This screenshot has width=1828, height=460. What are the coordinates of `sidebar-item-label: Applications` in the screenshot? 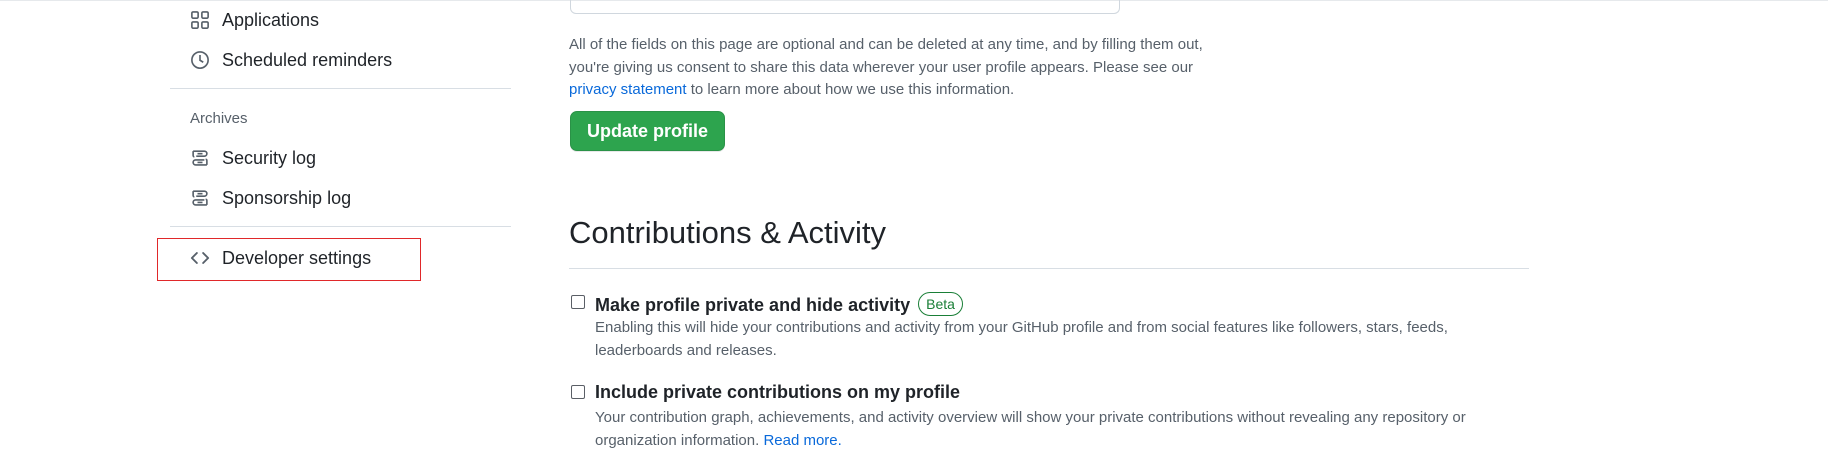 It's located at (271, 19).